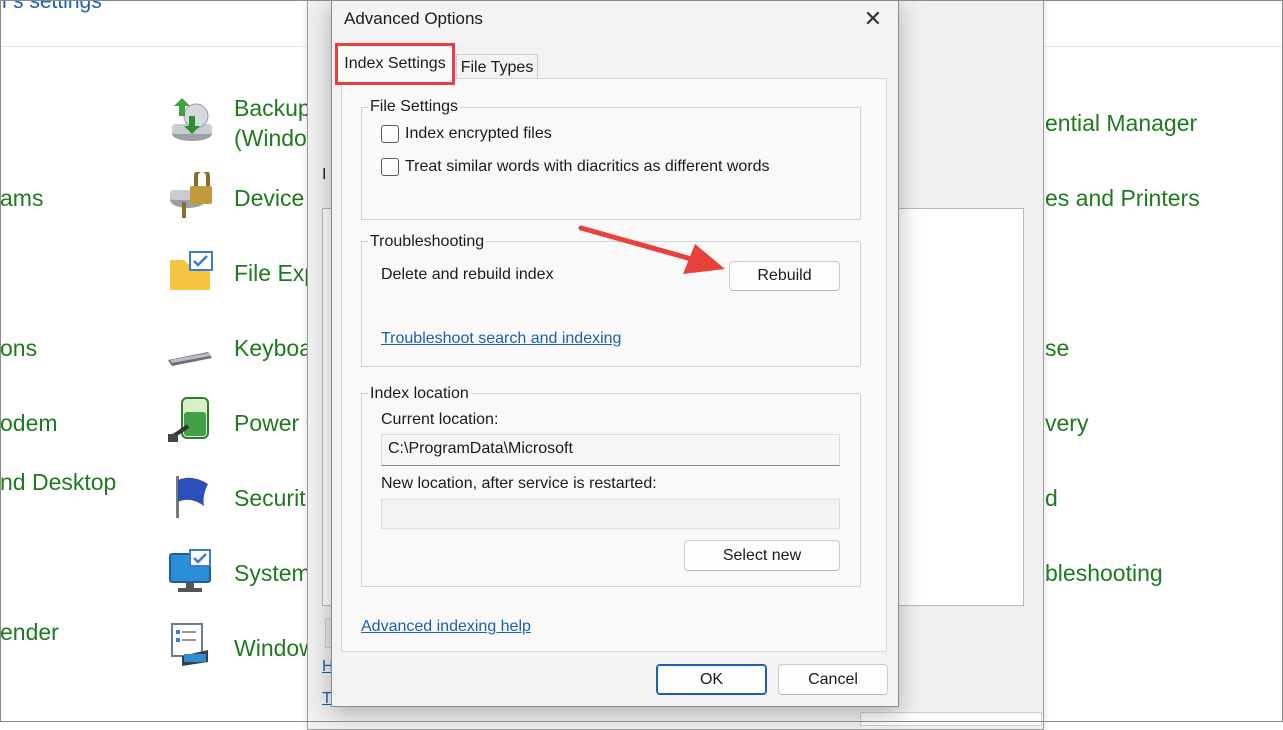  I want to click on cp-link-defender: ender, so click(29, 632).